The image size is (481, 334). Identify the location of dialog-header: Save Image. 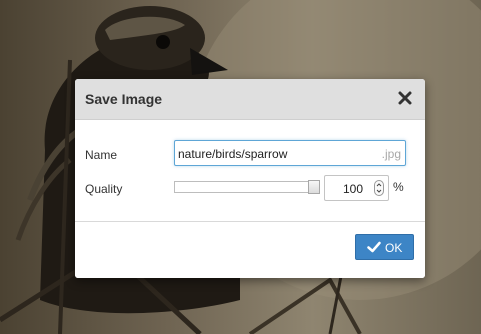
(250, 99).